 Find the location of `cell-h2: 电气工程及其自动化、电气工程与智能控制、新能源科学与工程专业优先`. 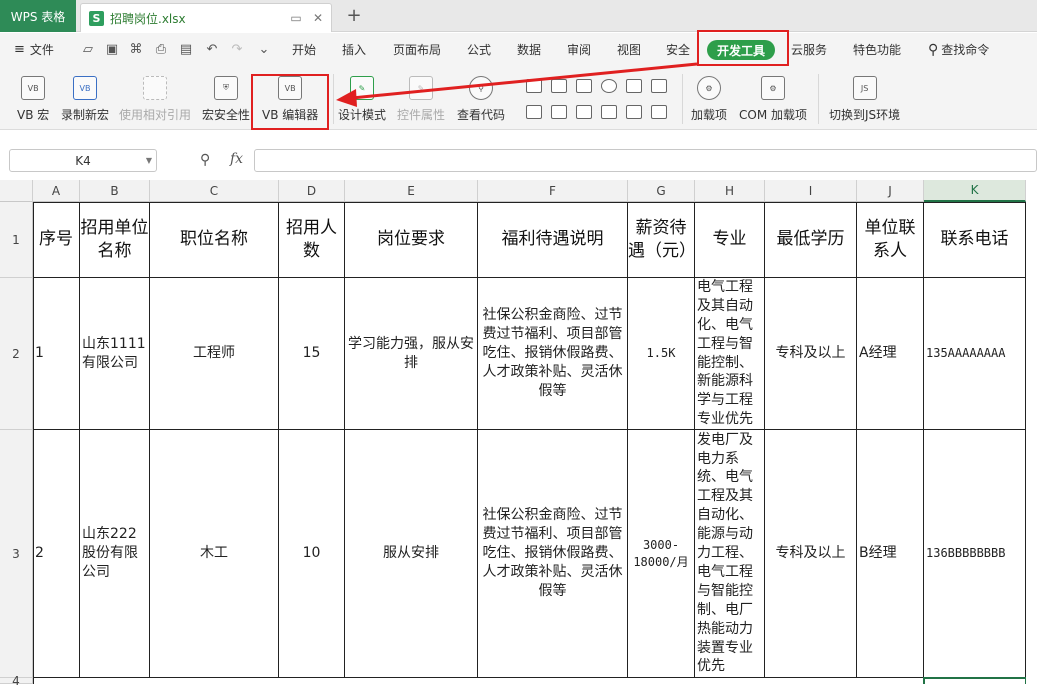

cell-h2: 电气工程及其自动化、电气工程与智能控制、新能源科学与工程专业优先 is located at coordinates (730, 354).